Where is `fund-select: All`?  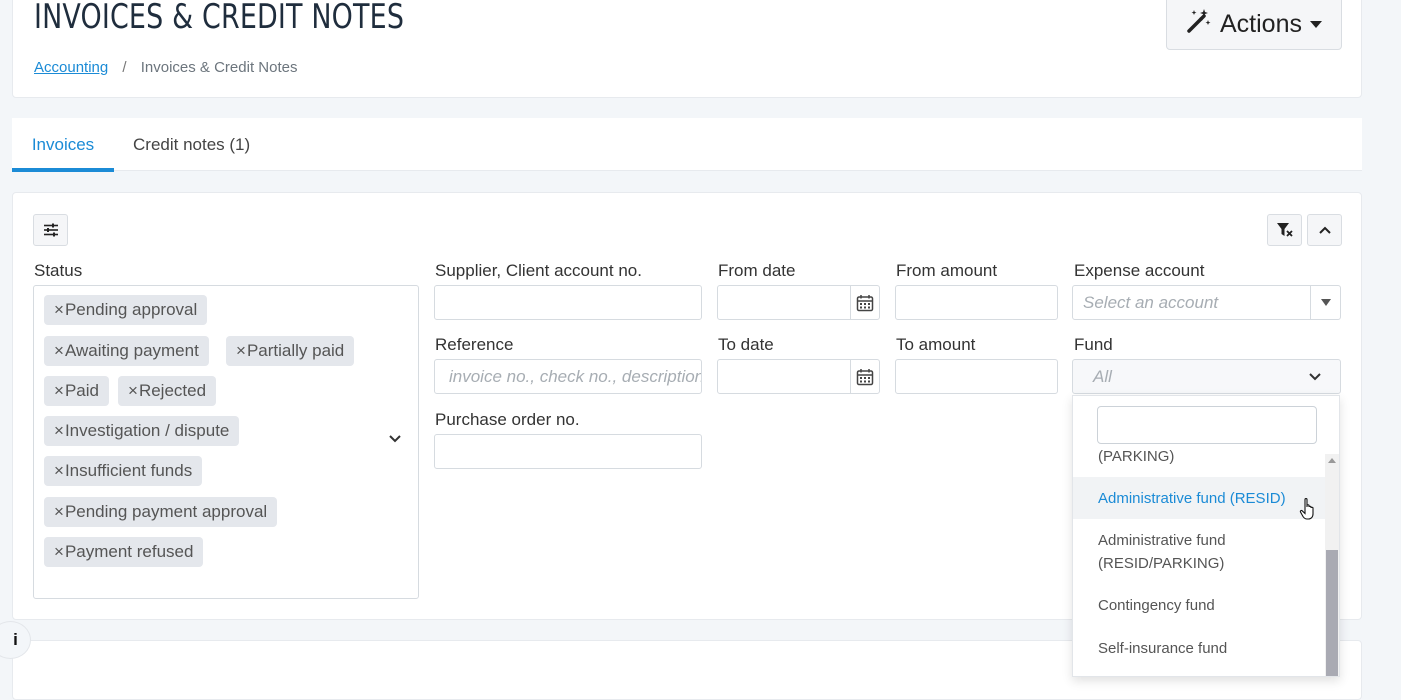 fund-select: All is located at coordinates (1206, 376).